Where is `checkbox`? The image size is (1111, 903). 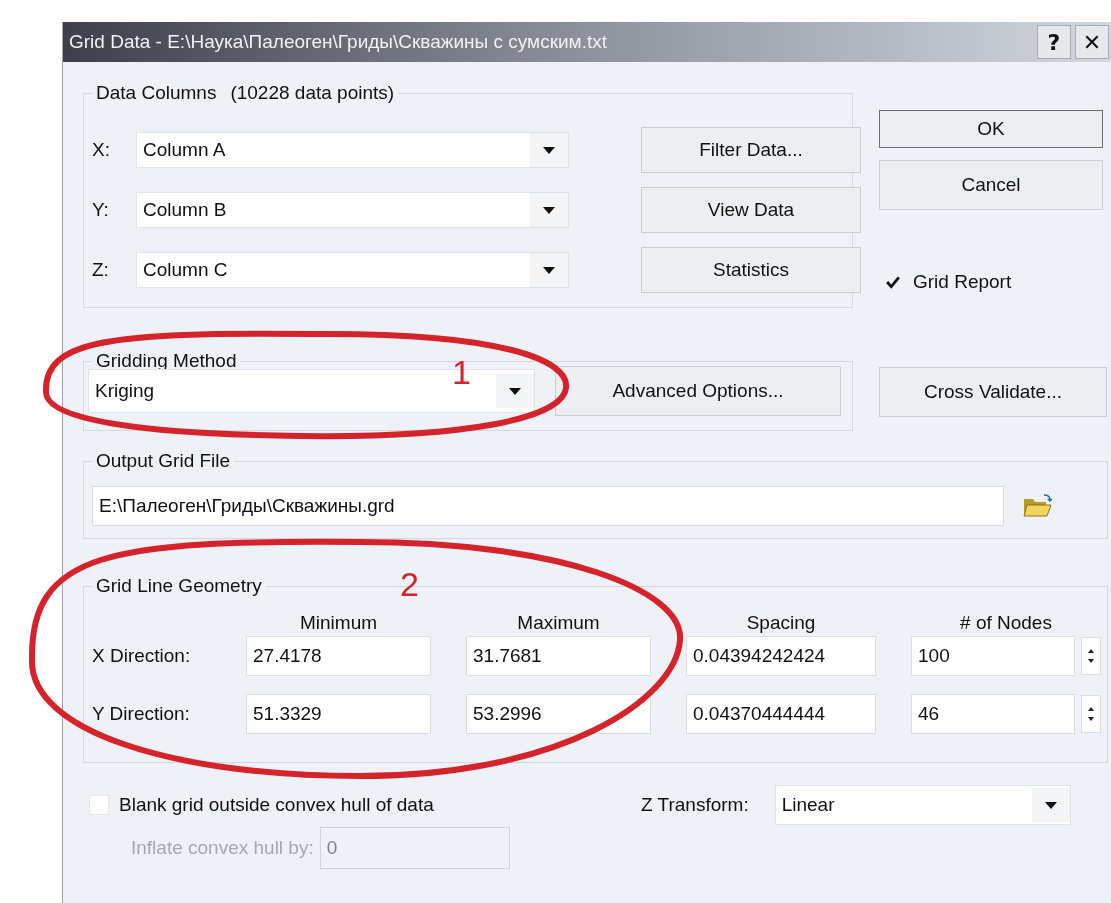
checkbox is located at coordinates (99, 805).